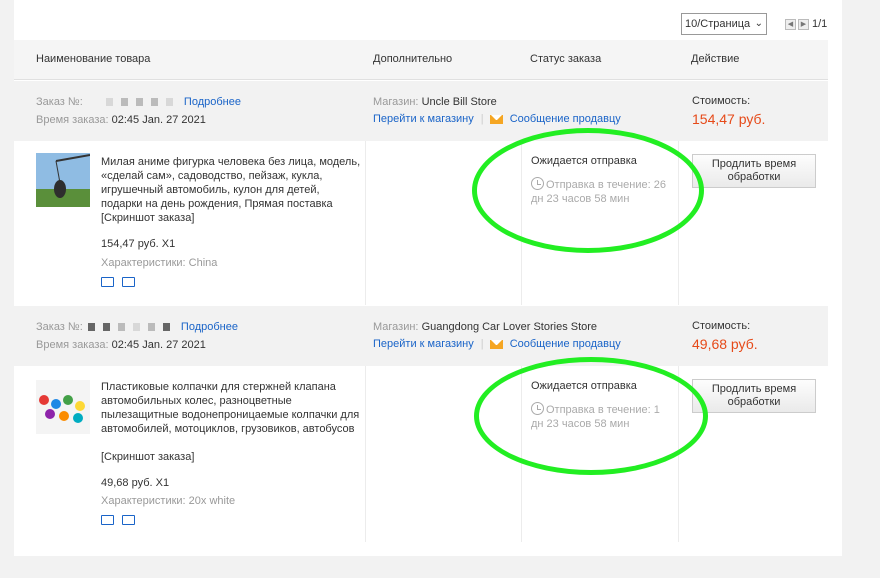  I want to click on store-name: Uncle Bill Store, so click(459, 102).